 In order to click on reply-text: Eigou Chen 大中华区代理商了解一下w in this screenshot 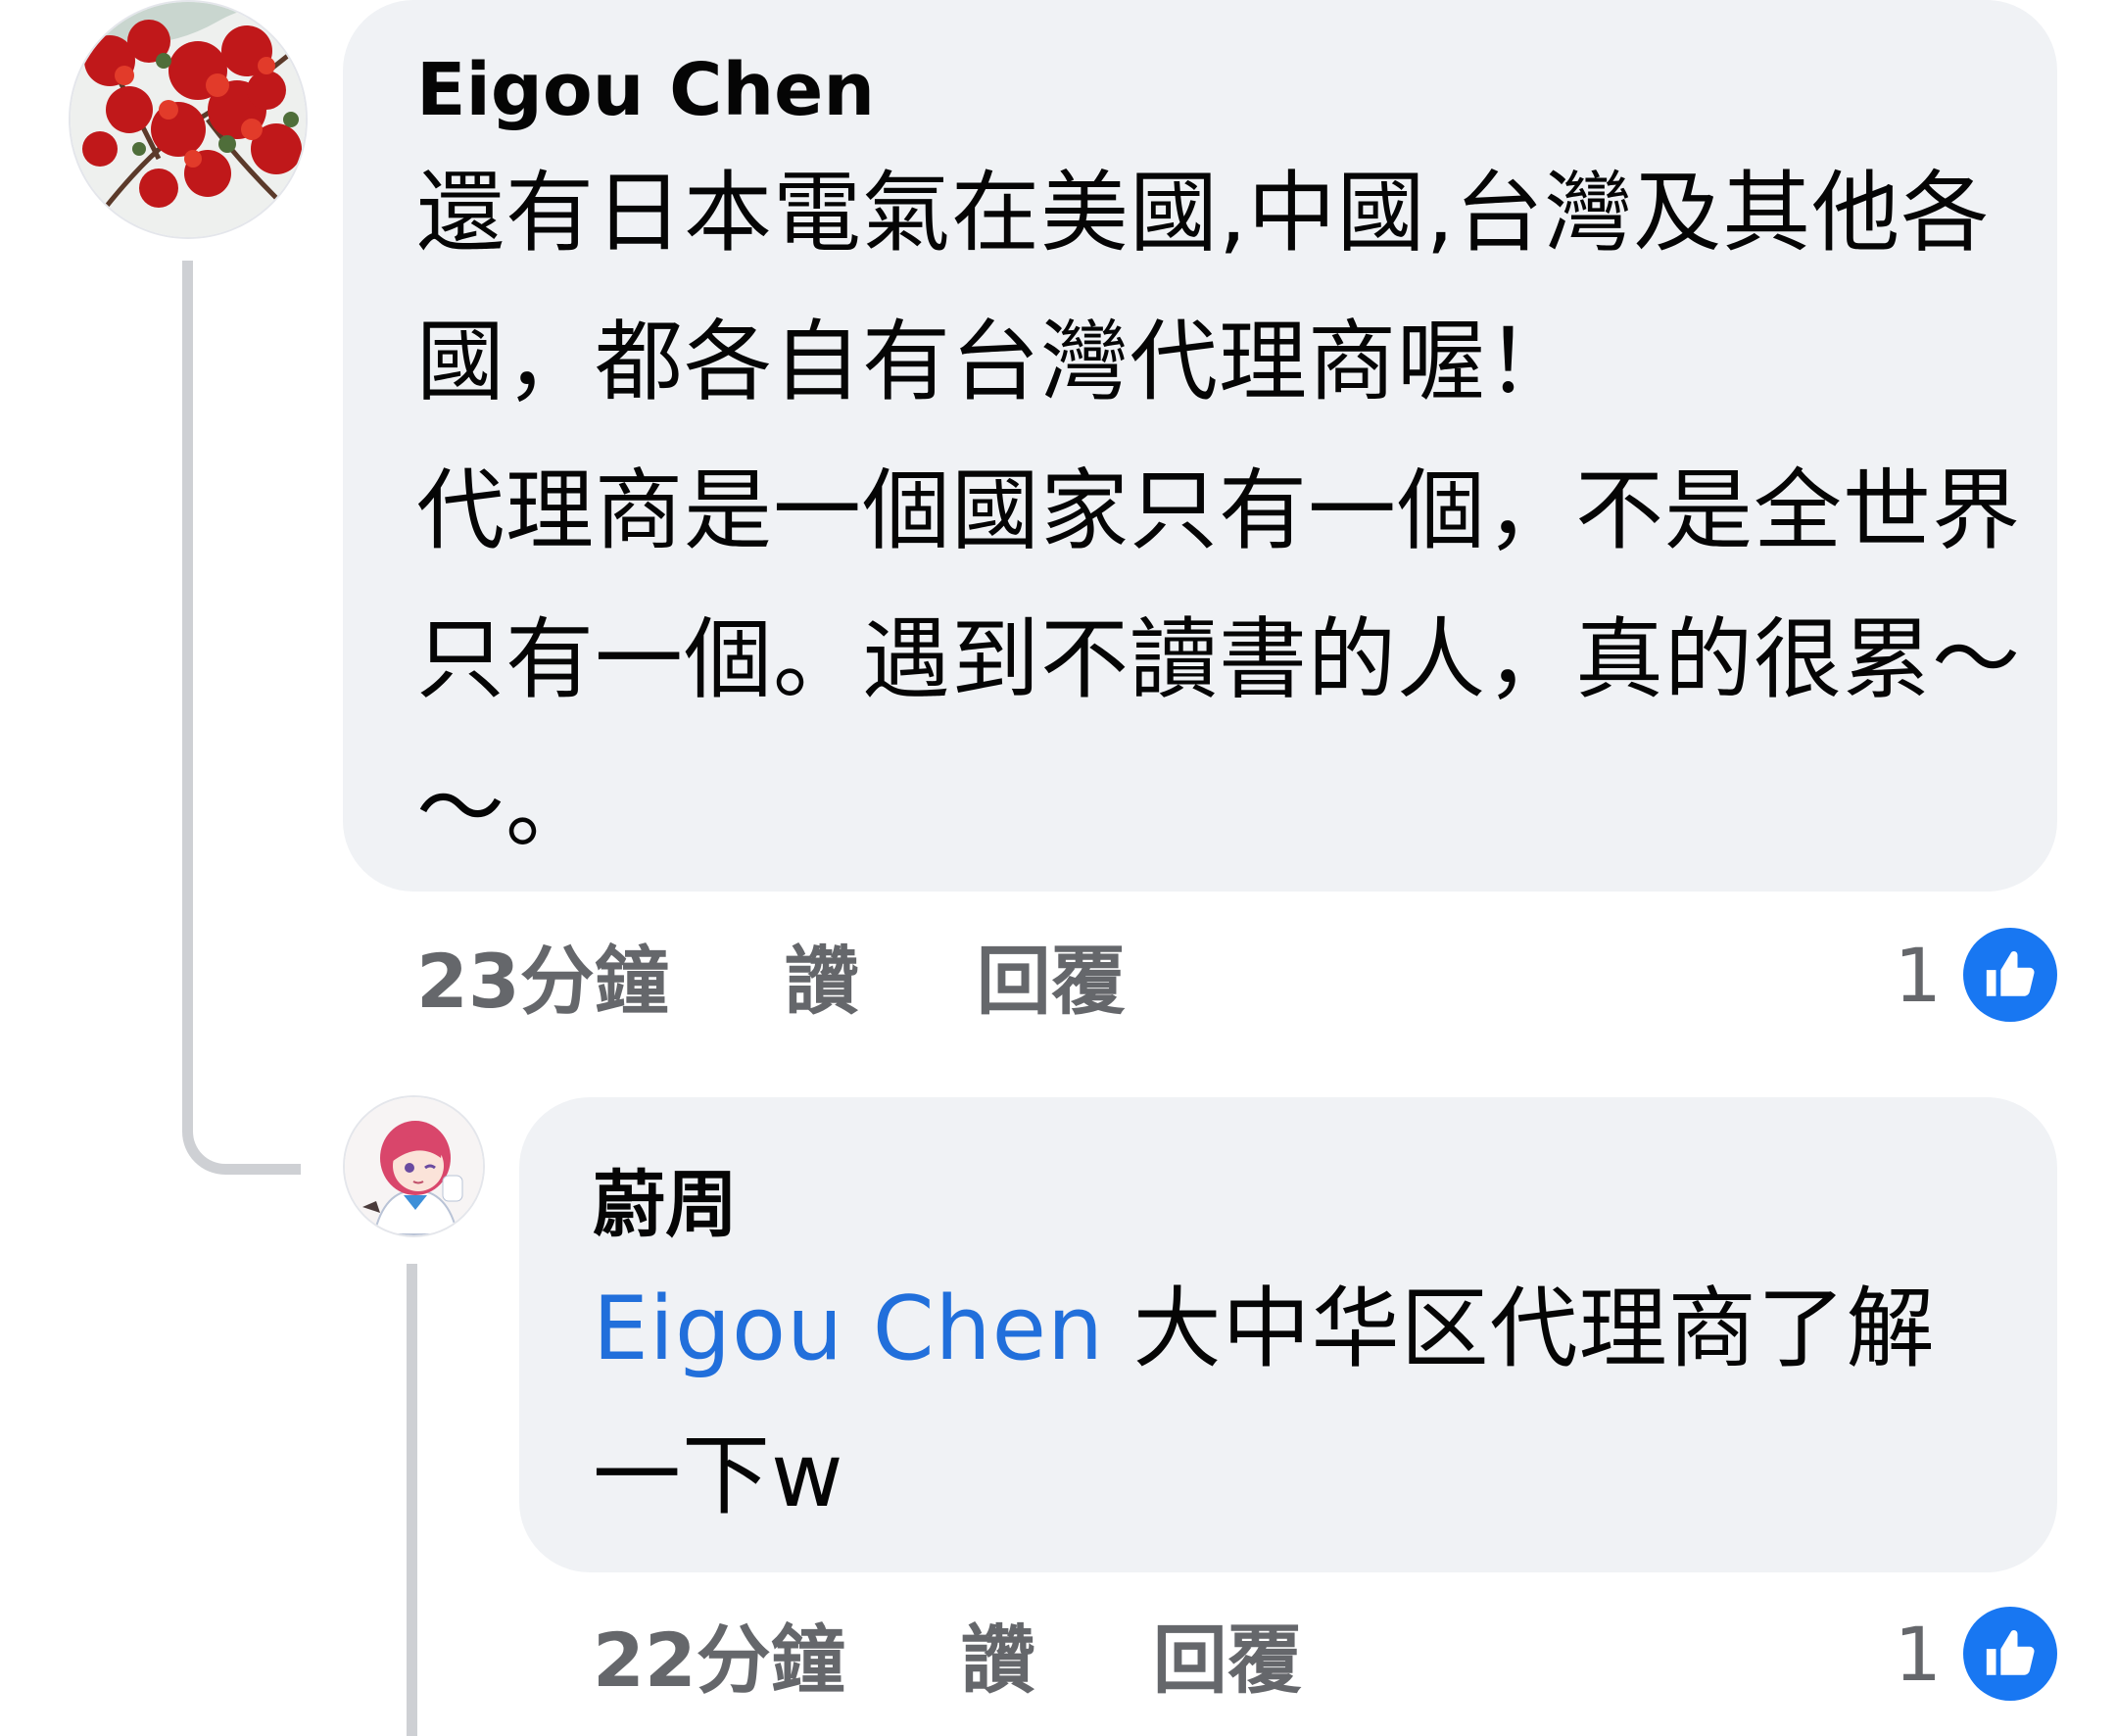, I will do `click(1298, 1403)`.